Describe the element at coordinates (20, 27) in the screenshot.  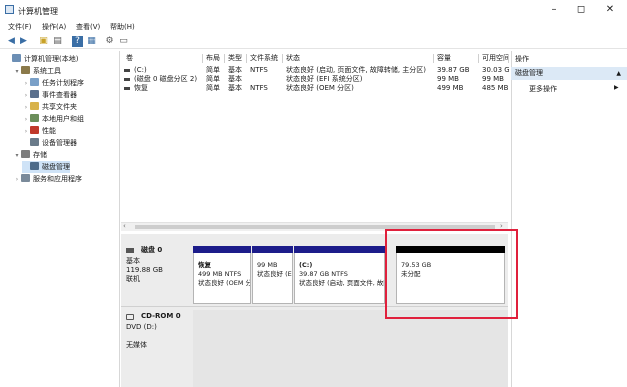
I see `menu-file: 文件(F)` at that location.